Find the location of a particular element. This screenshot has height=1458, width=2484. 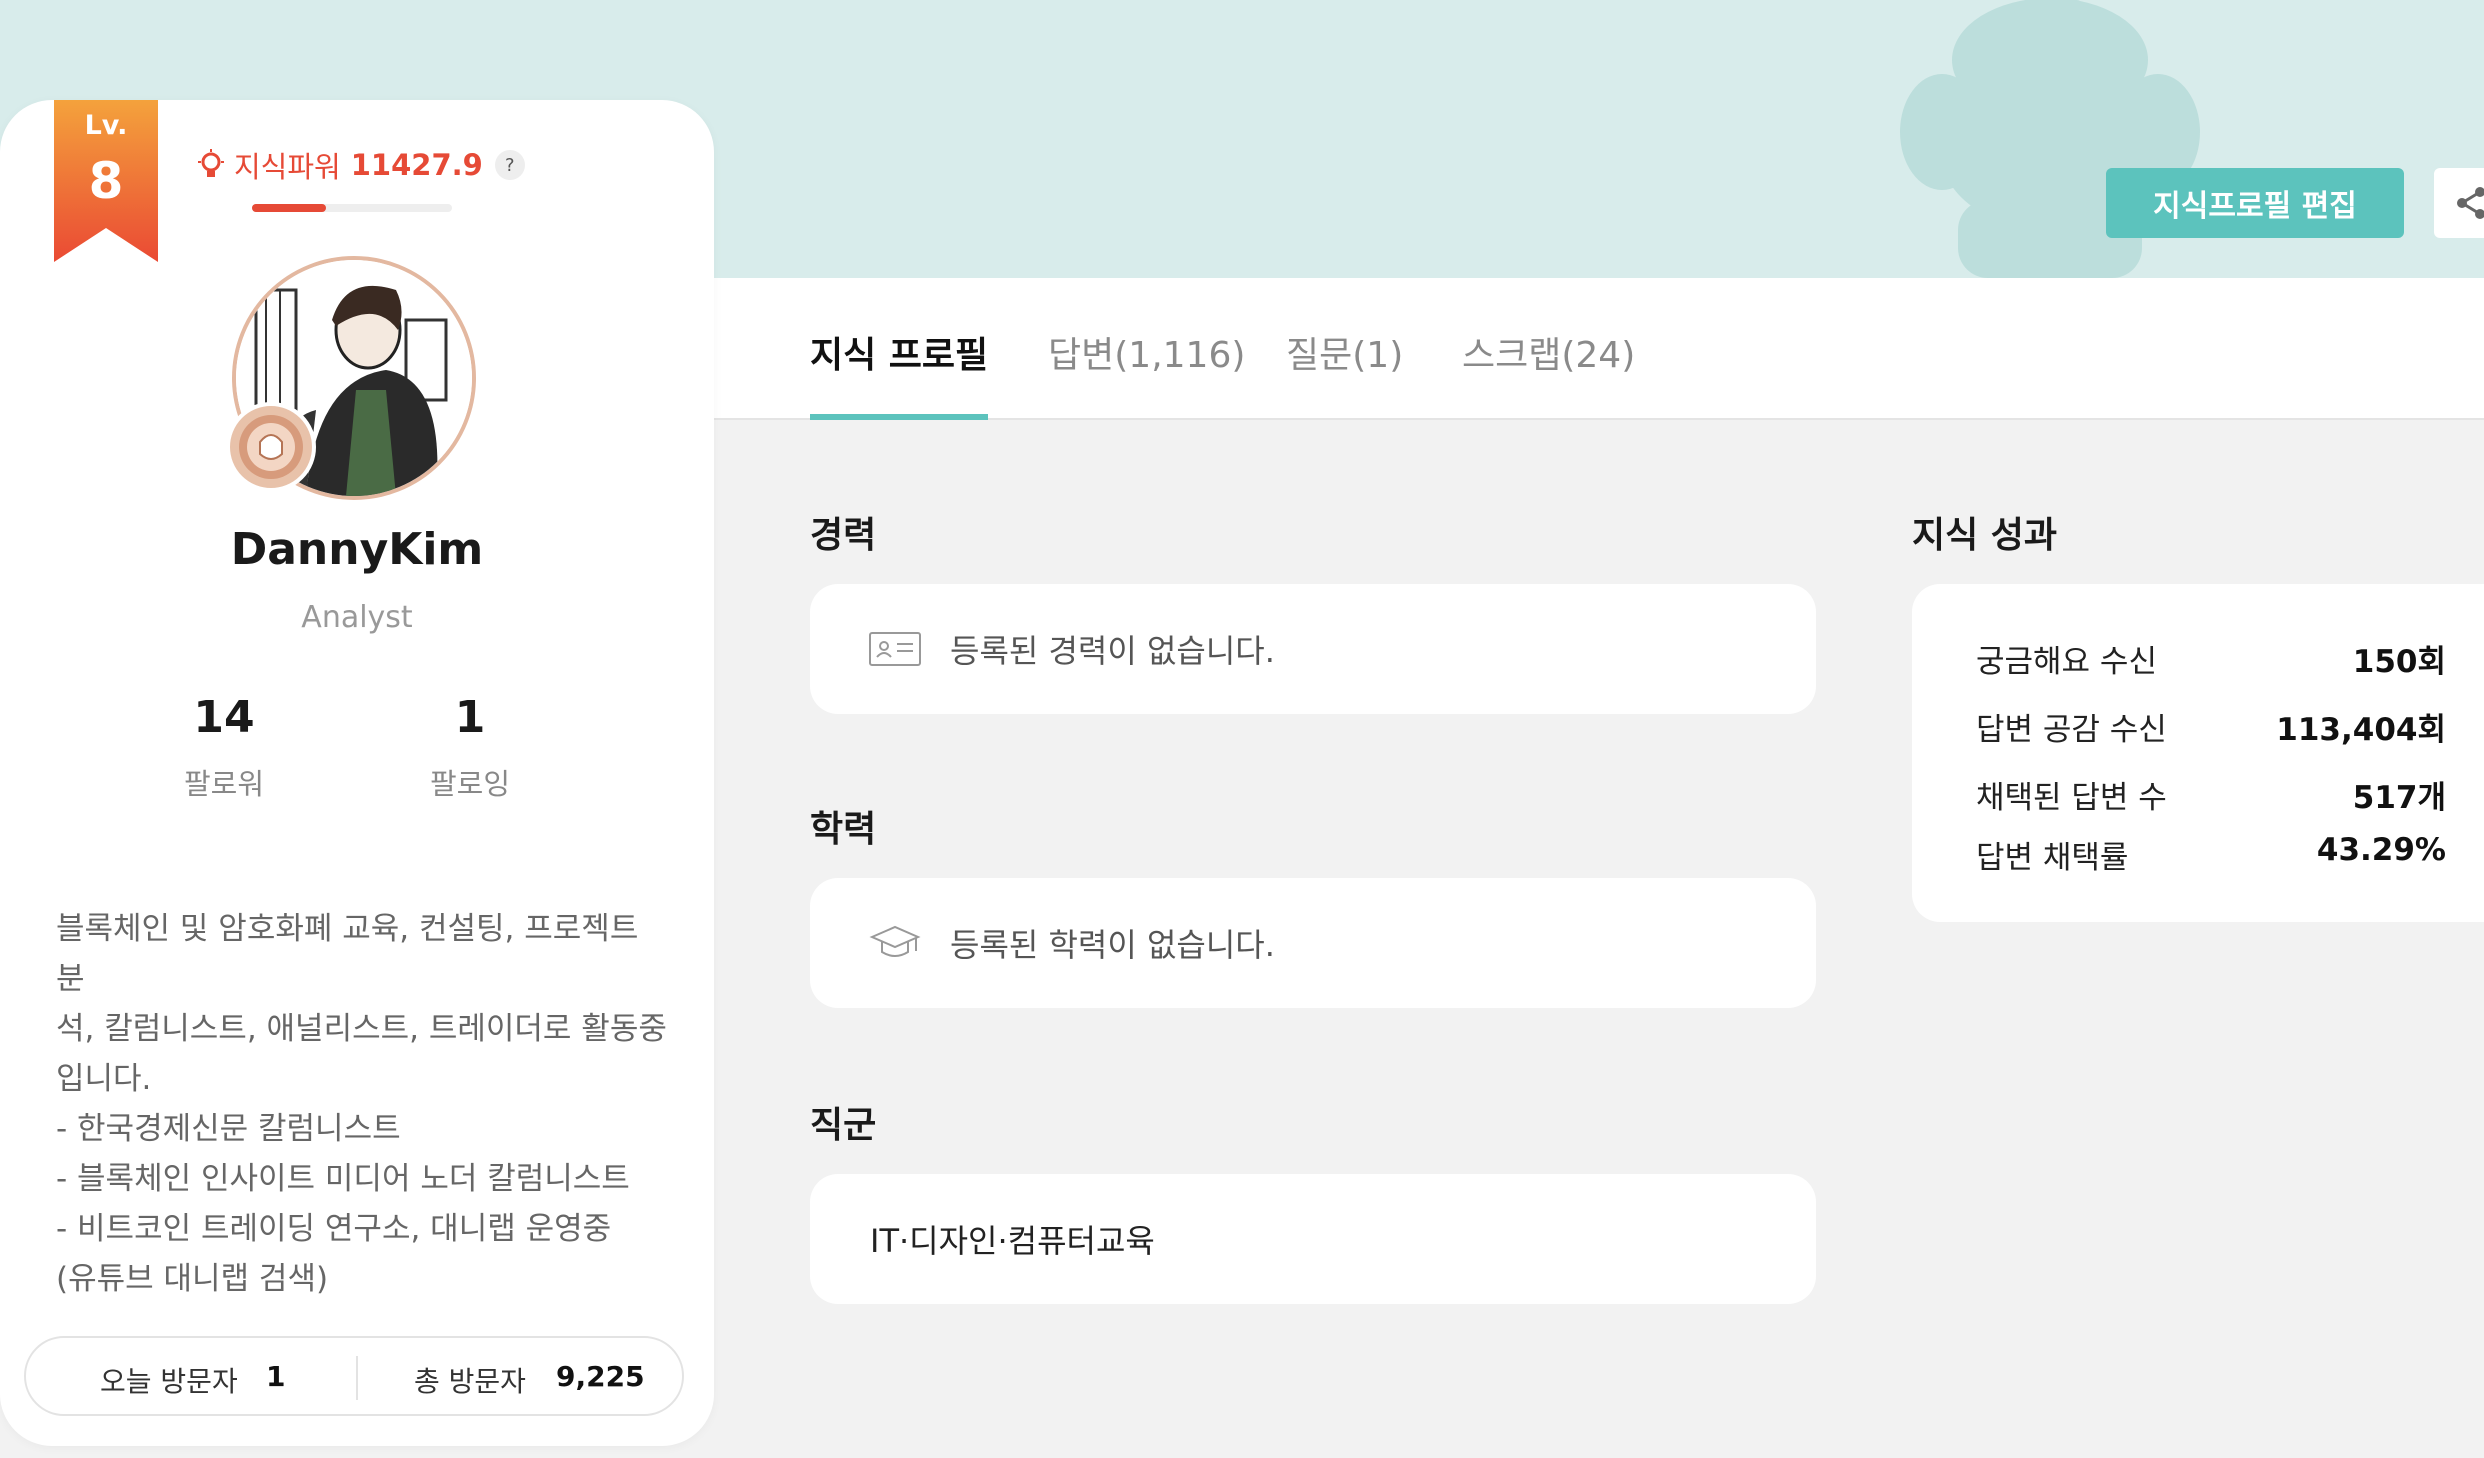

job-category-value: IT·디자인·컴퓨터교육 is located at coordinates (1012, 1241).